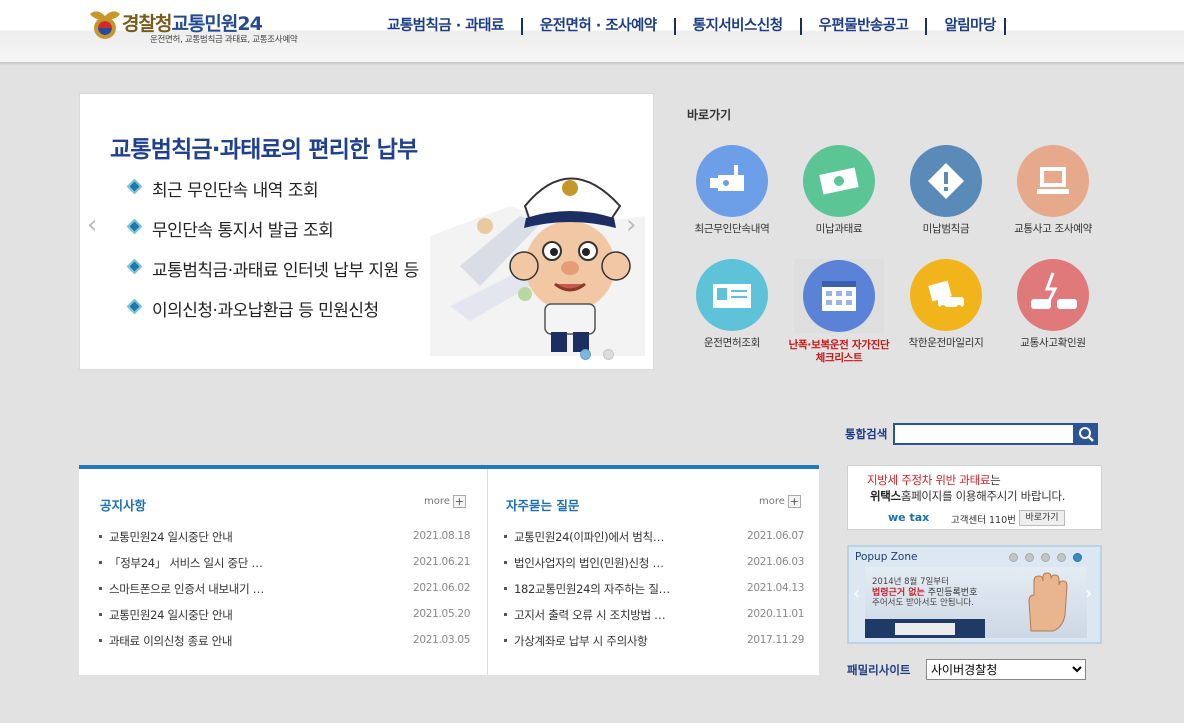 Image resolution: width=1184 pixels, height=723 pixels. What do you see at coordinates (925, 628) in the screenshot?
I see `hand-card-illustration` at bounding box center [925, 628].